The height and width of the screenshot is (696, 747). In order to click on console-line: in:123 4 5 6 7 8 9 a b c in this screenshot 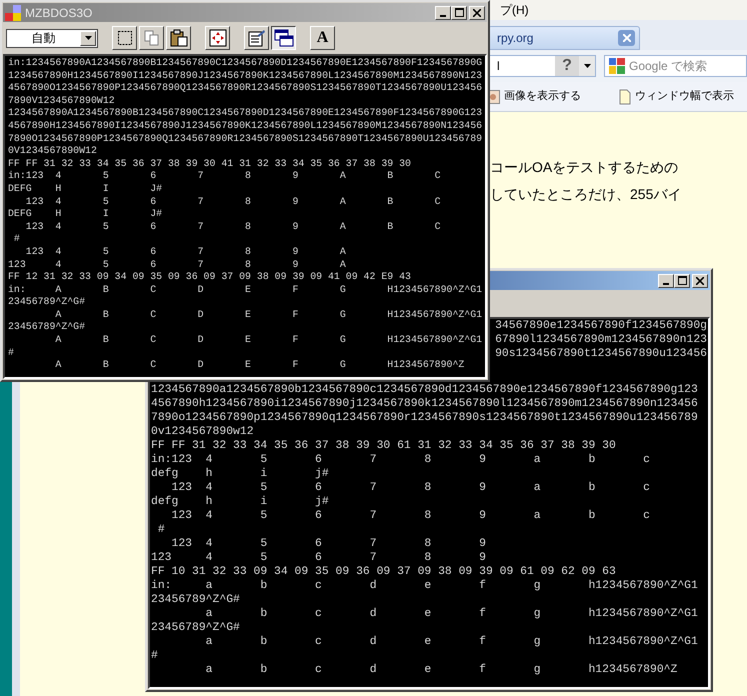, I will do `click(400, 460)`.